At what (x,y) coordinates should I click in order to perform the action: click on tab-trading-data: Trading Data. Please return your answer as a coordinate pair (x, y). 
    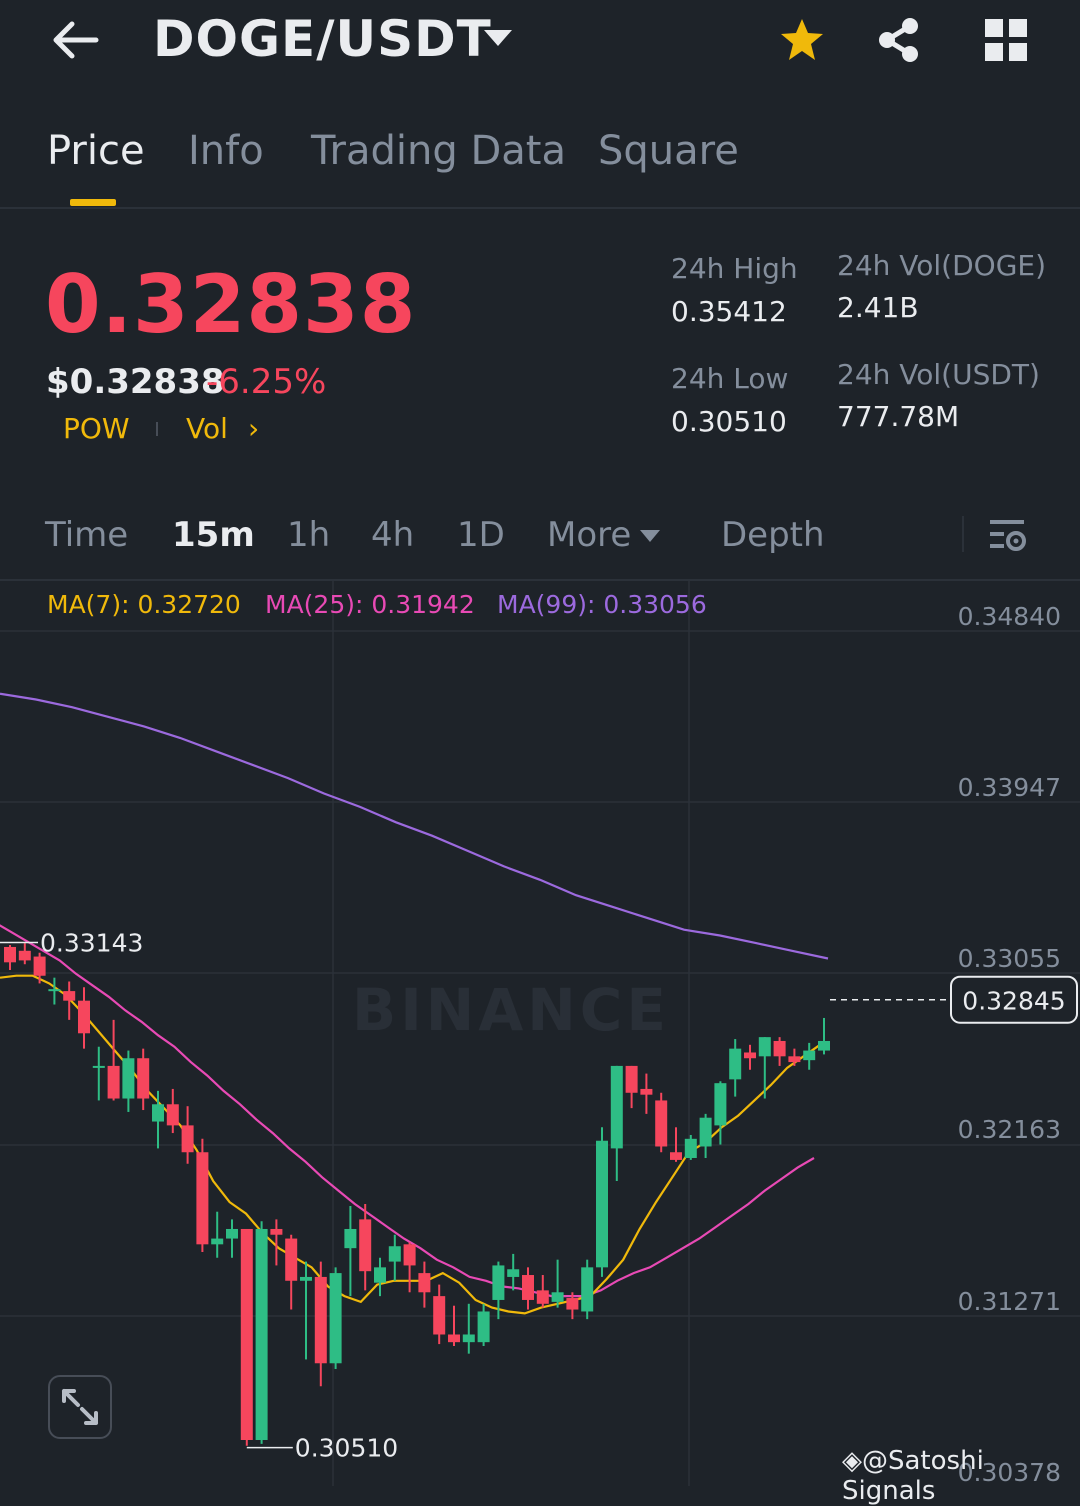
    Looking at the image, I should click on (438, 151).